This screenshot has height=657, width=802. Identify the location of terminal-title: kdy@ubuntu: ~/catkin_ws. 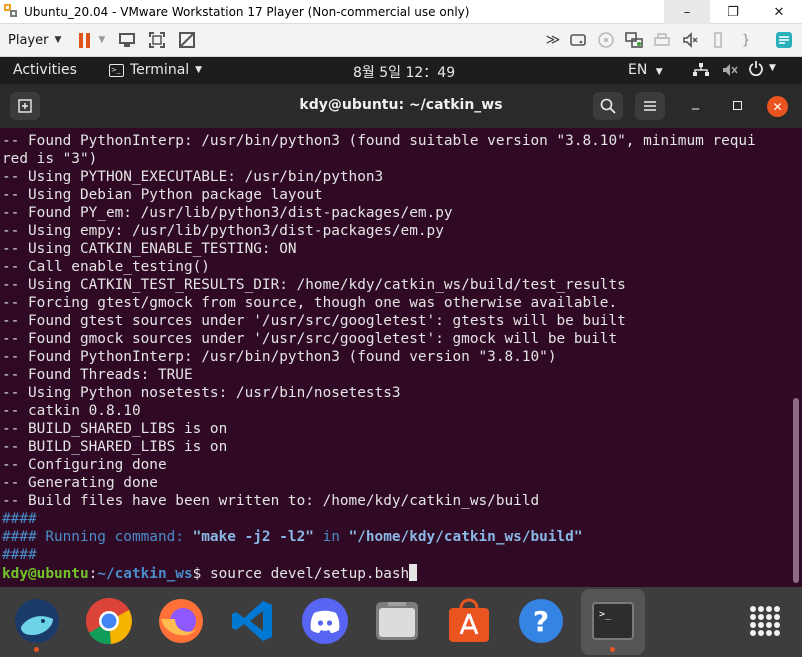
(401, 105).